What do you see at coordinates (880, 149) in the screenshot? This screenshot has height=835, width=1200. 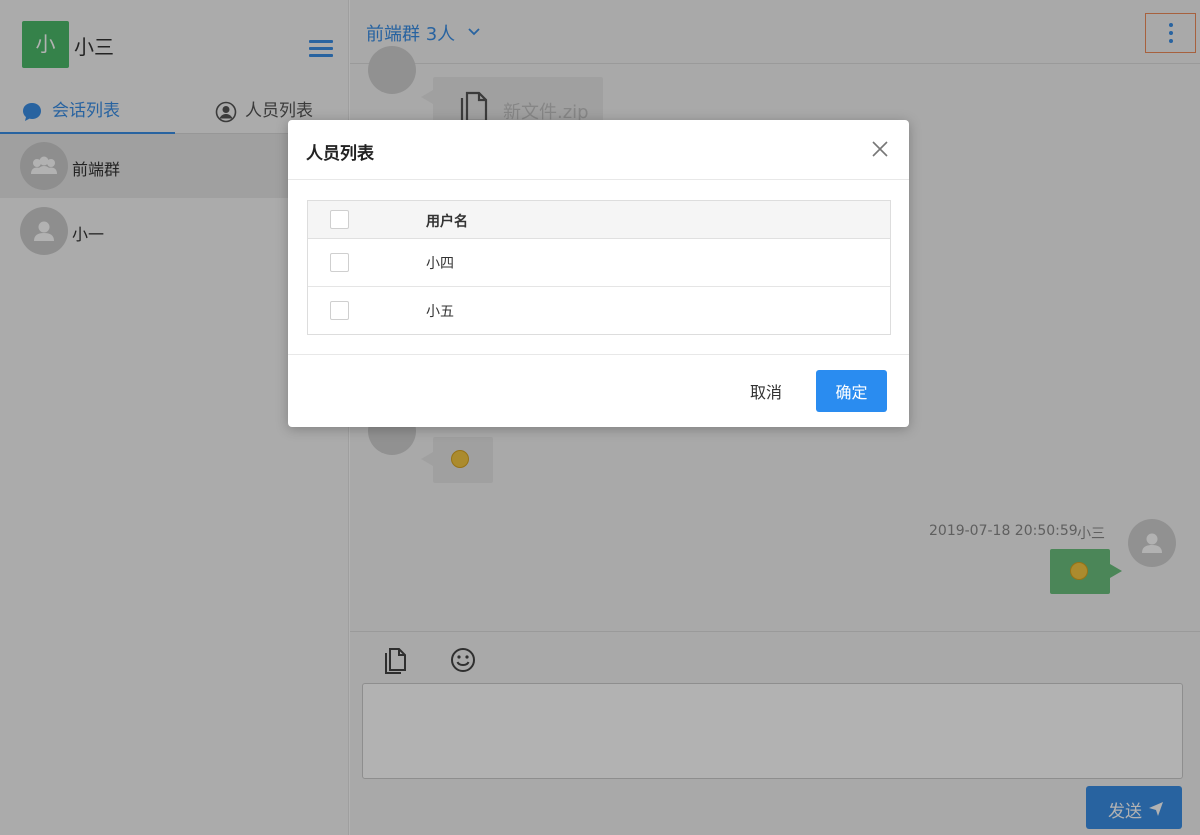 I see `close-icon` at bounding box center [880, 149].